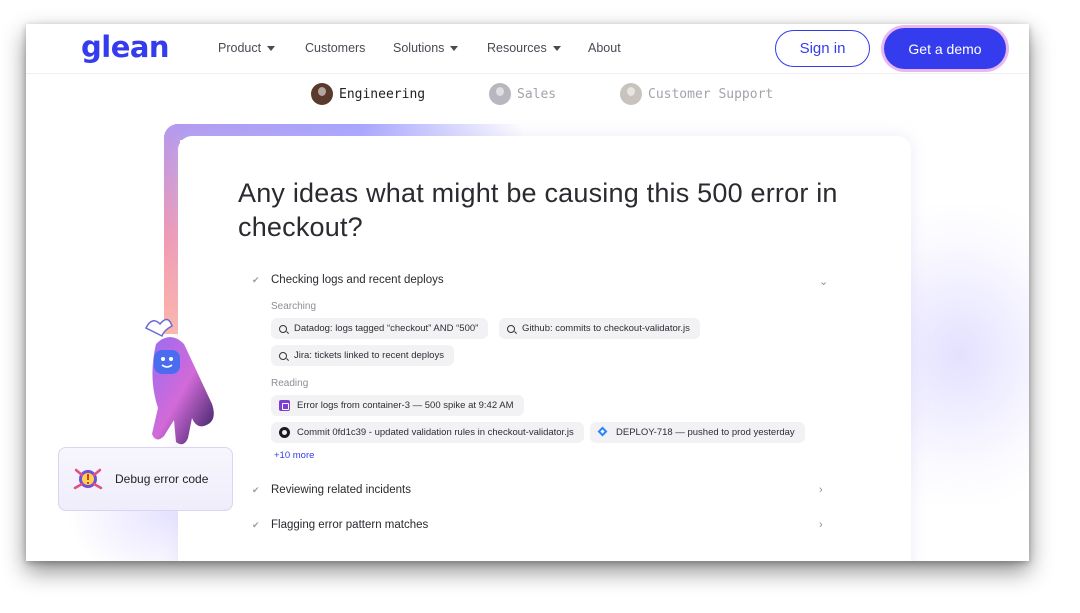 Image resolution: width=1080 pixels, height=613 pixels. I want to click on step-flagging-patterns: ✔ Flagging error pattern matches, so click(340, 525).